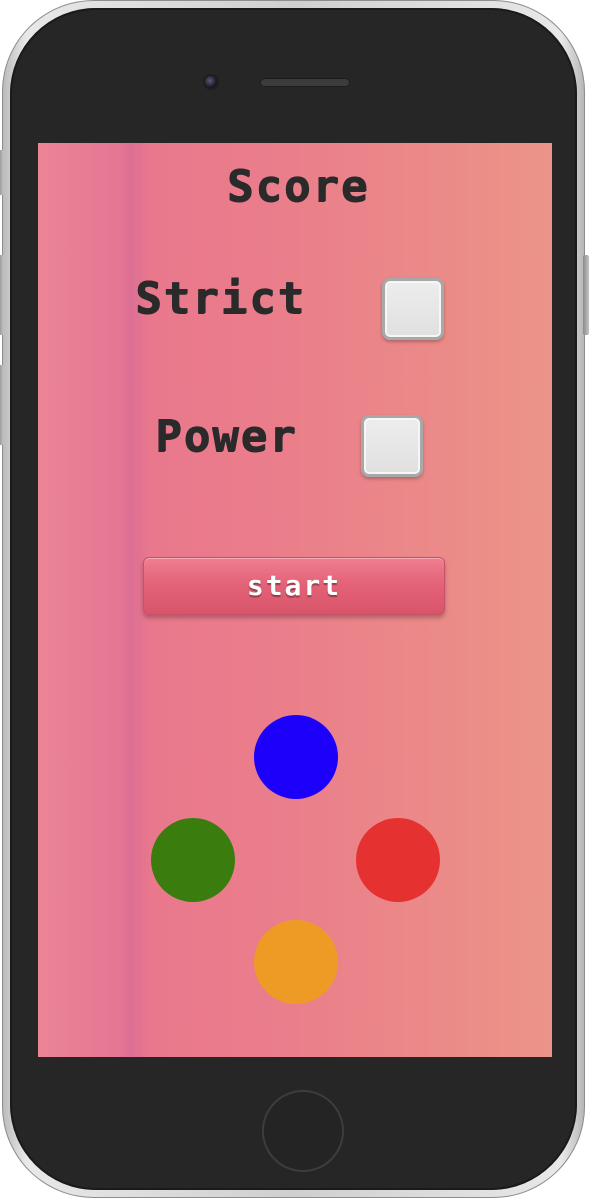  I want to click on power-label: Power, so click(226, 436).